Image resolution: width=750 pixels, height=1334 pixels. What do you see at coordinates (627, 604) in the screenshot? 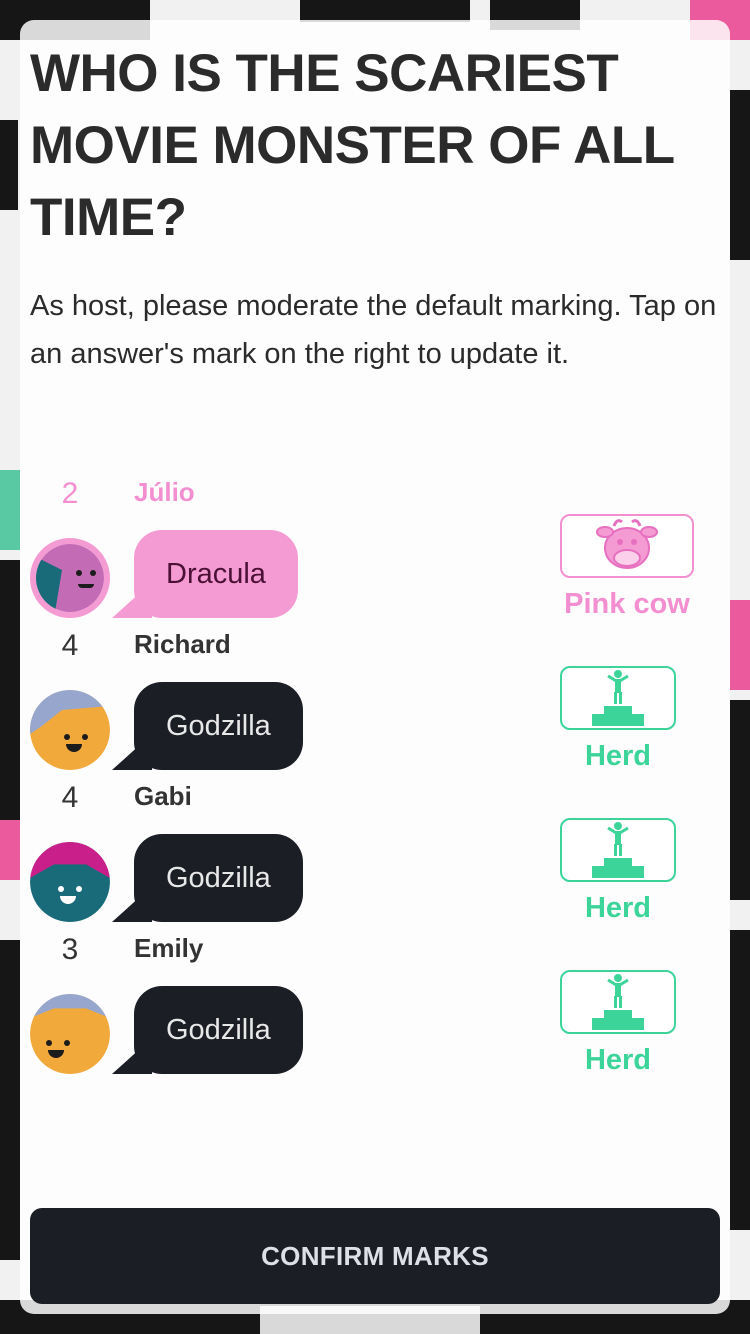
I see `mark-label: Pink cow` at bounding box center [627, 604].